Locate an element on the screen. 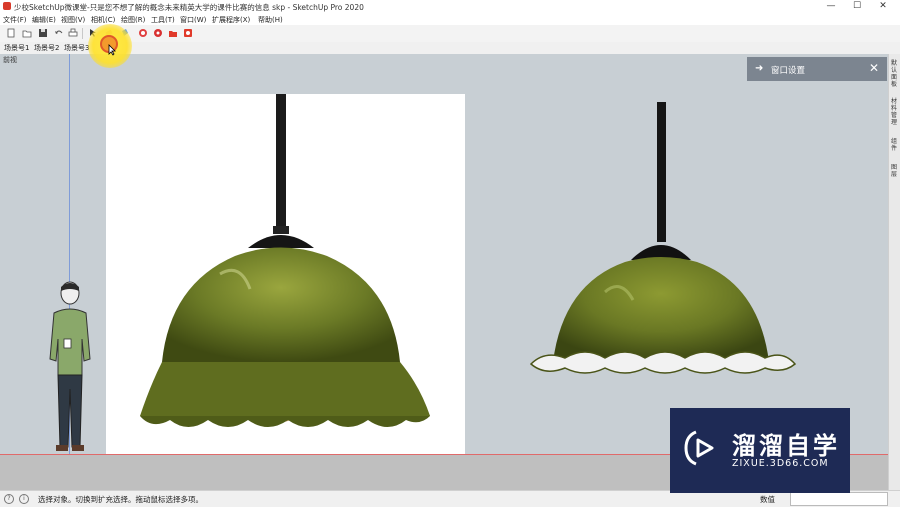  watermark-url: ZIXUE.3D66.COM is located at coordinates (780, 463).